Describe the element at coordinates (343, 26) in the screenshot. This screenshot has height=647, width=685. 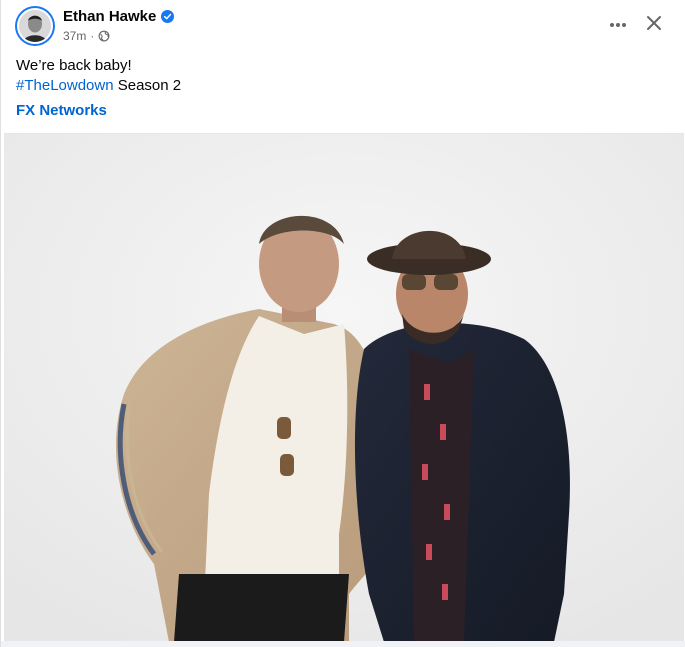
I see `post-header: Ethan Hawke 37m ·` at that location.